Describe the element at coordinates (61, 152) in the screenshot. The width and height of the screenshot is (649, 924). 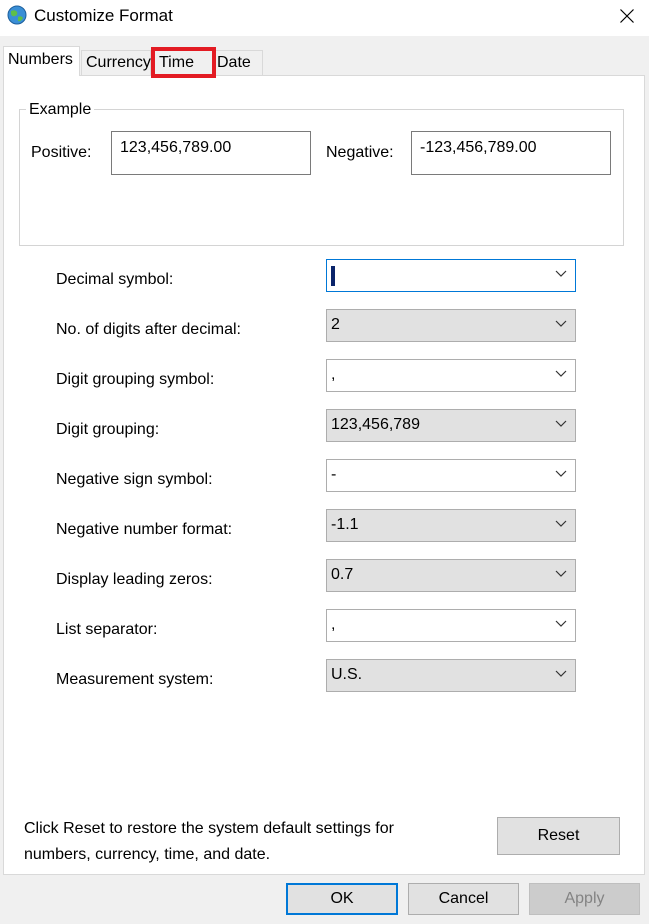
I see `positive-label: Positive:` at that location.